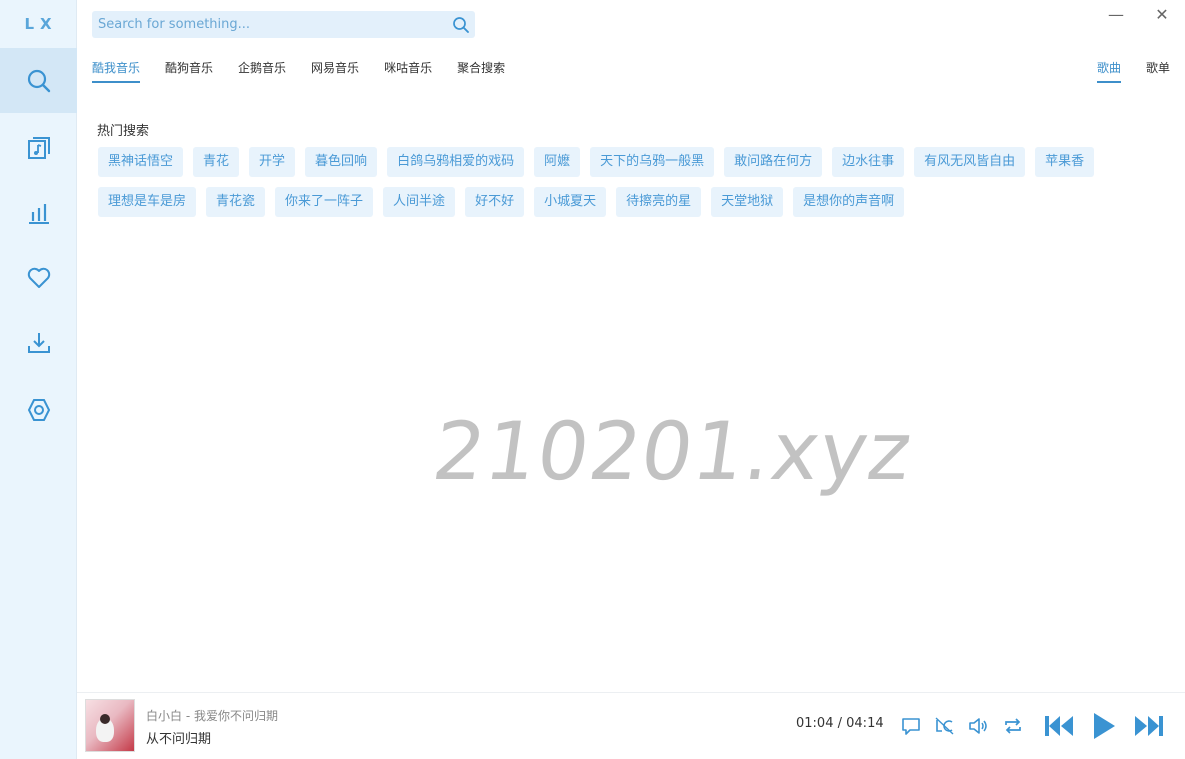 This screenshot has width=1185, height=759. I want to click on total-time: 04:14, so click(865, 723).